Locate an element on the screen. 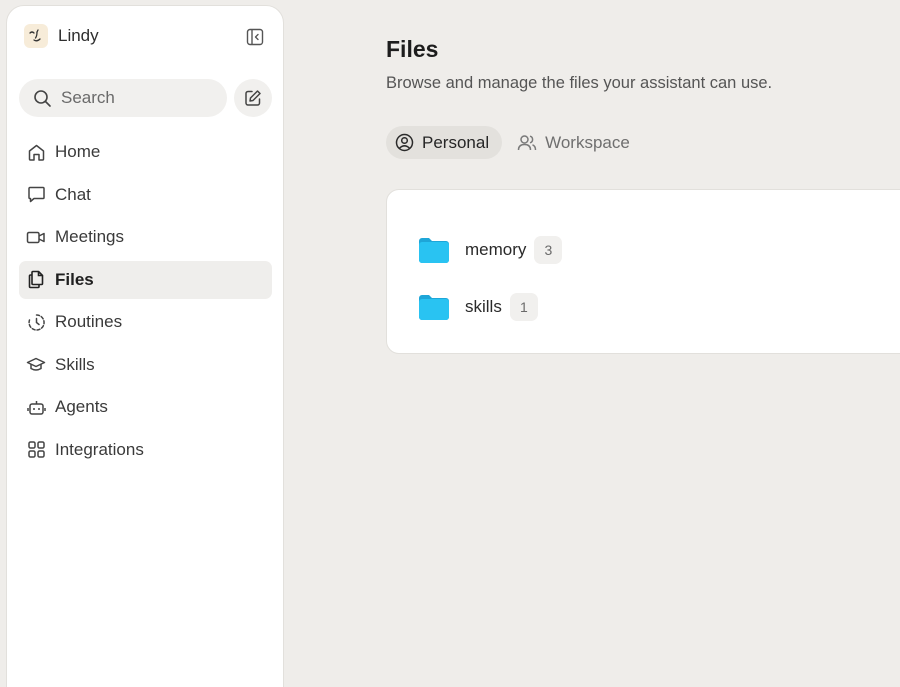 The height and width of the screenshot is (687, 900). brand-name: Lindy is located at coordinates (78, 35).